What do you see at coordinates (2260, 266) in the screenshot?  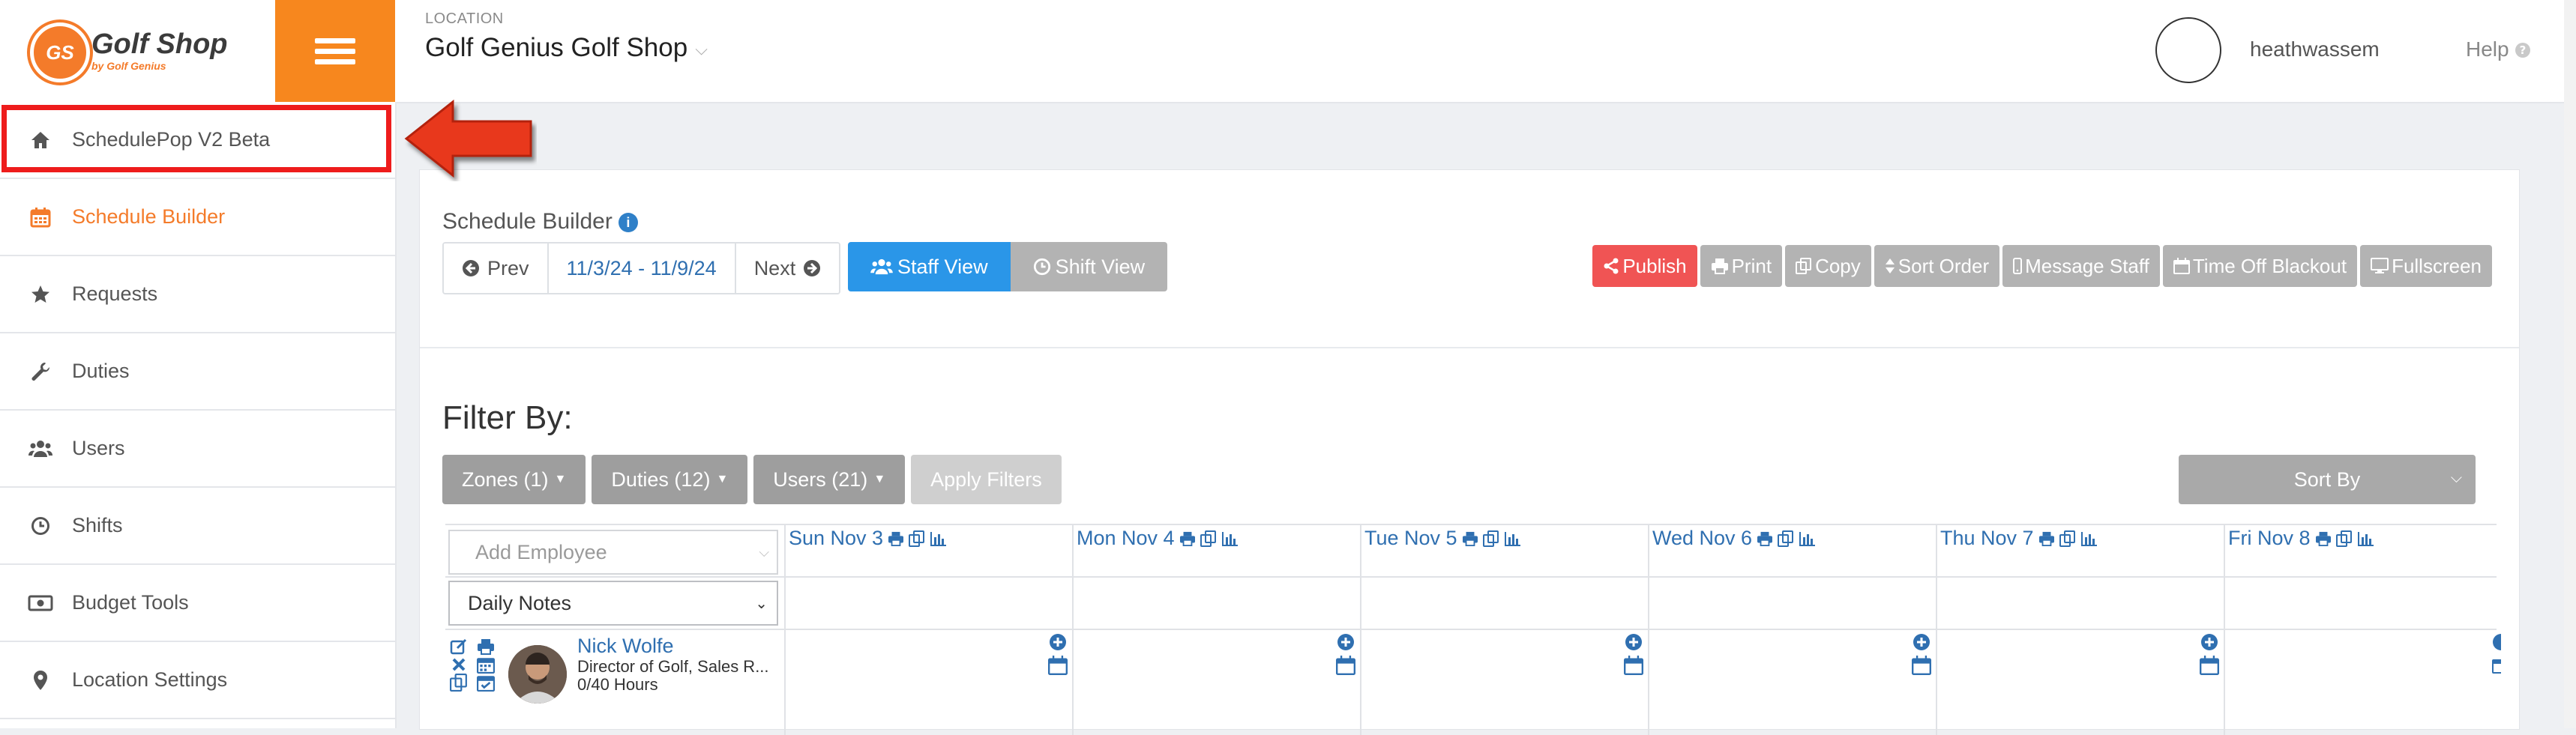 I see `time-off-blackout-button: Time Off Blackout` at bounding box center [2260, 266].